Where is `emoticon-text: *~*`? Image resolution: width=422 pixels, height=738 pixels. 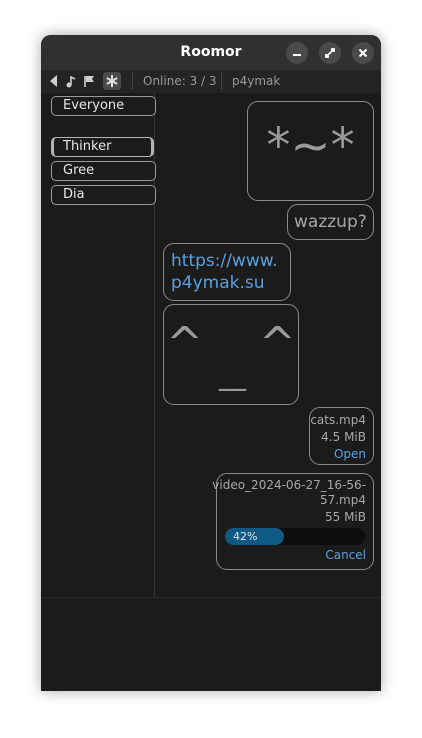
emoticon-text: *~* is located at coordinates (310, 146).